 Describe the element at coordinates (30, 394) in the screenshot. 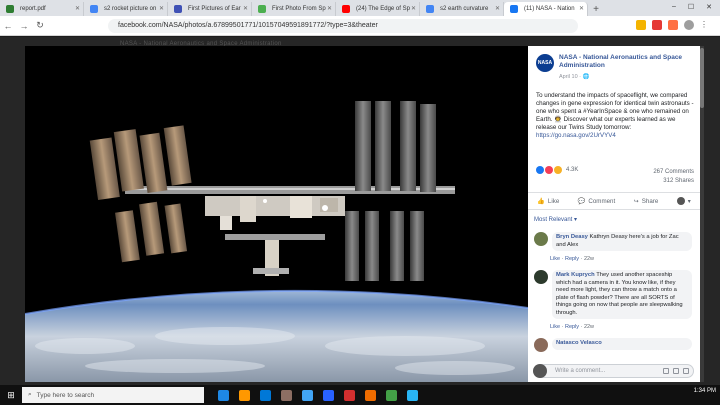

I see `search-icon: ⌕` at that location.